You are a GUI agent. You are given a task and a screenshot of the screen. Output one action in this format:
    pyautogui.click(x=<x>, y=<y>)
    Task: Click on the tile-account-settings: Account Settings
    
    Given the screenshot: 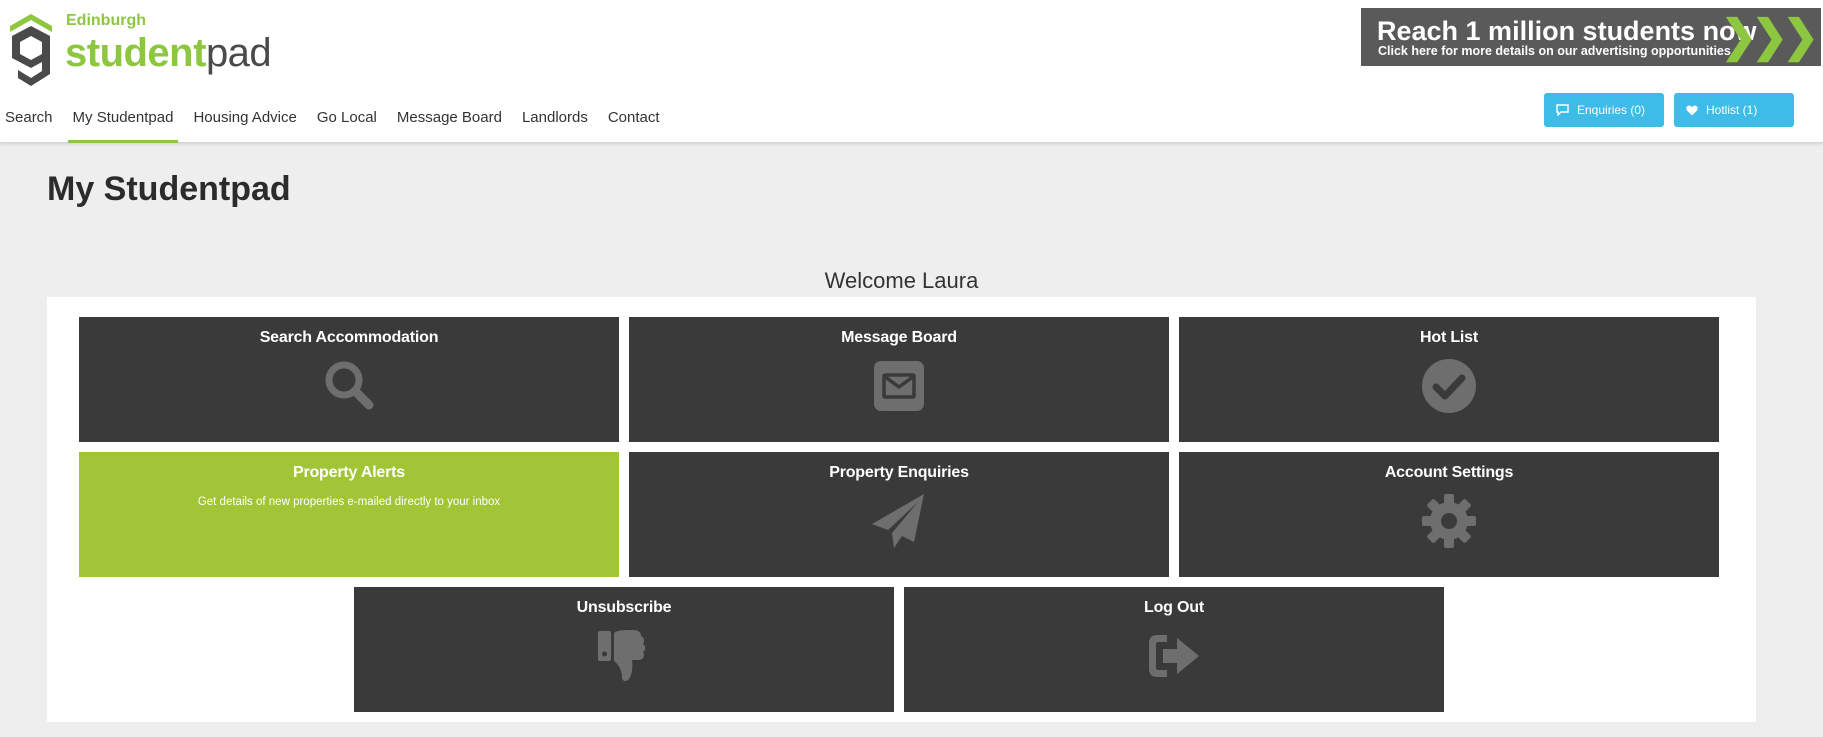 What is the action you would take?
    pyautogui.click(x=1449, y=514)
    